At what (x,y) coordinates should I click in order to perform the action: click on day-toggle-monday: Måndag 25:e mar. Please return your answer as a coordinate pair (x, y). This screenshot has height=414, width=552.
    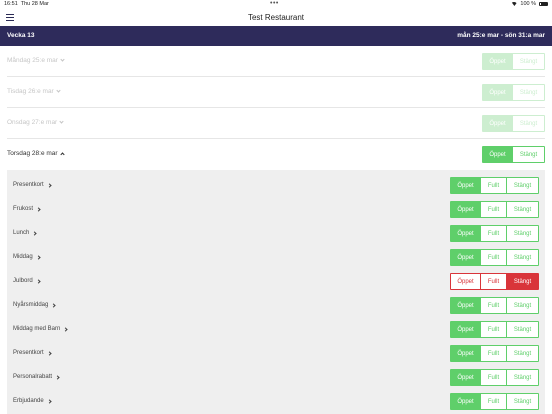
    Looking at the image, I should click on (36, 60).